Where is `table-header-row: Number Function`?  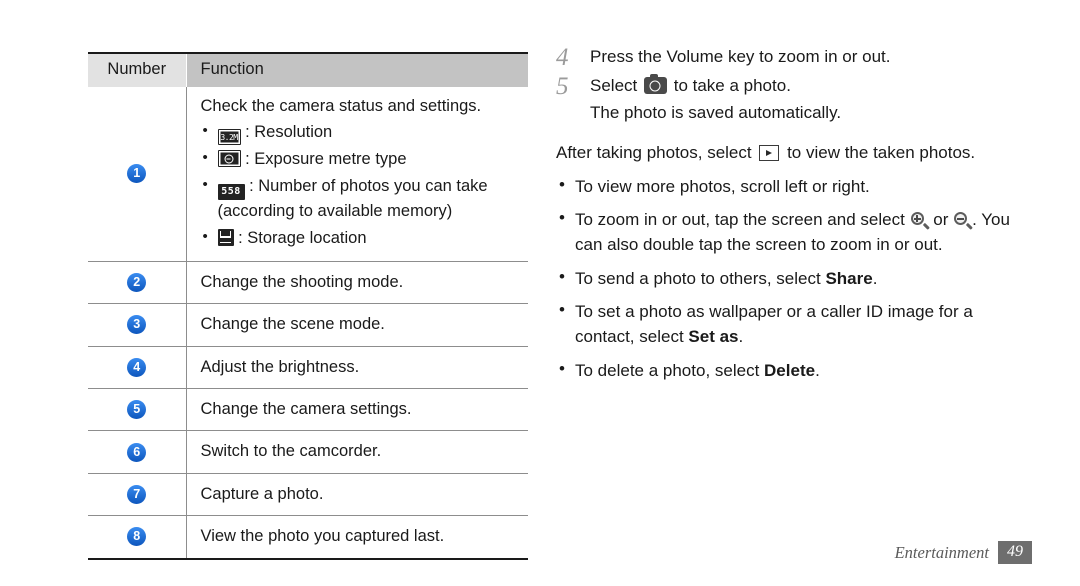 table-header-row: Number Function is located at coordinates (308, 69).